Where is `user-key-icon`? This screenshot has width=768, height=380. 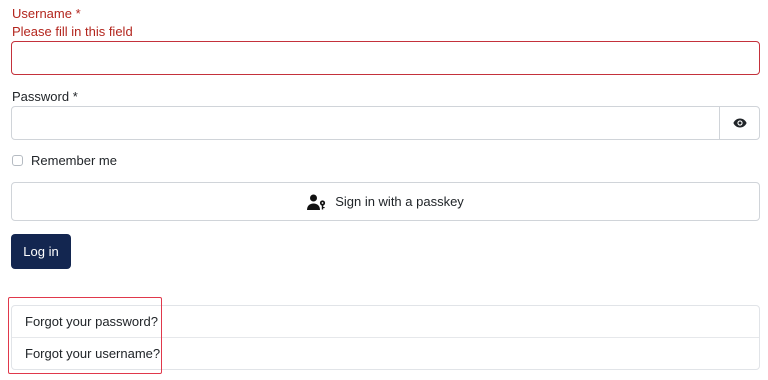 user-key-icon is located at coordinates (317, 202).